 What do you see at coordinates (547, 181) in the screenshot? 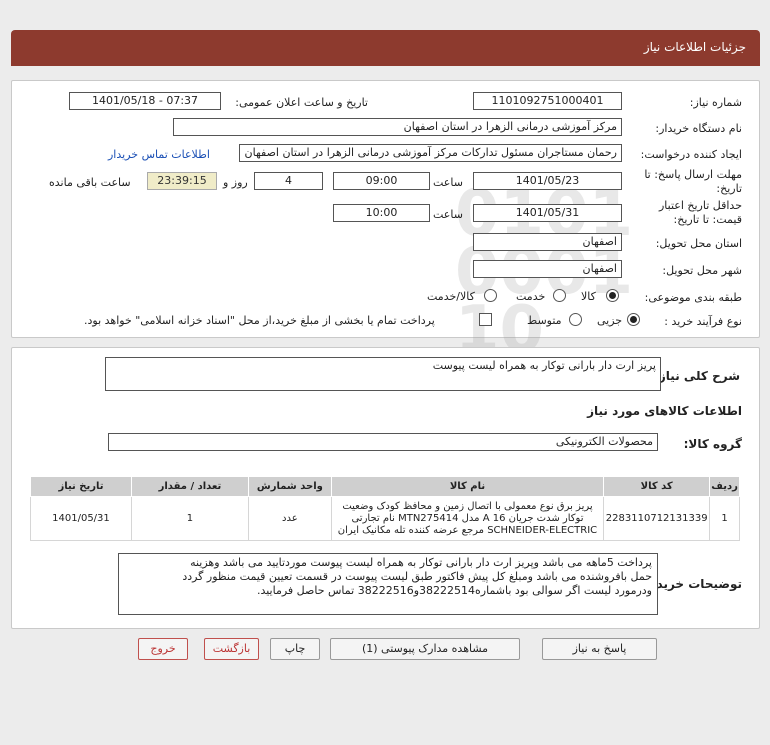
I see `deadline-date-field: 1401/05/23` at bounding box center [547, 181].